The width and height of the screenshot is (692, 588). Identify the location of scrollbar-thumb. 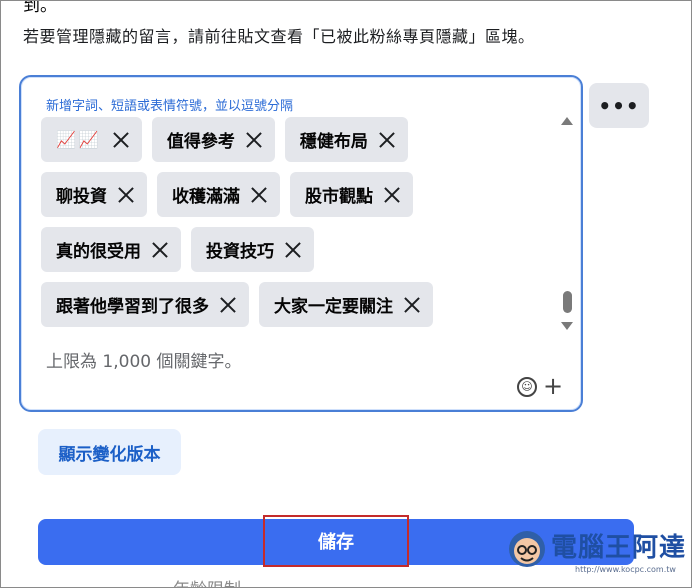
(567, 302).